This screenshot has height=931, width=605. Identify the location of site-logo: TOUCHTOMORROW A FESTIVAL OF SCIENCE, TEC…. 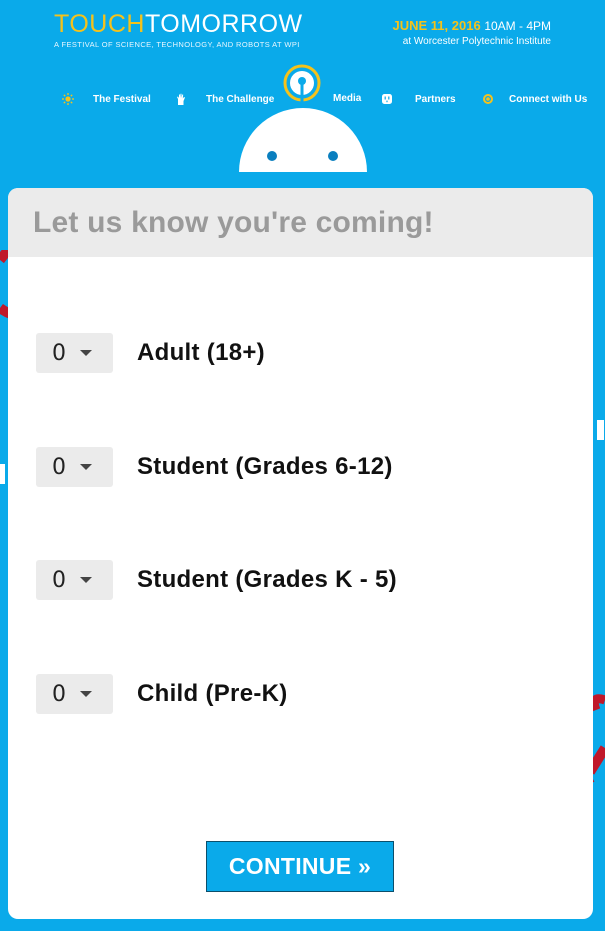
(178, 29).